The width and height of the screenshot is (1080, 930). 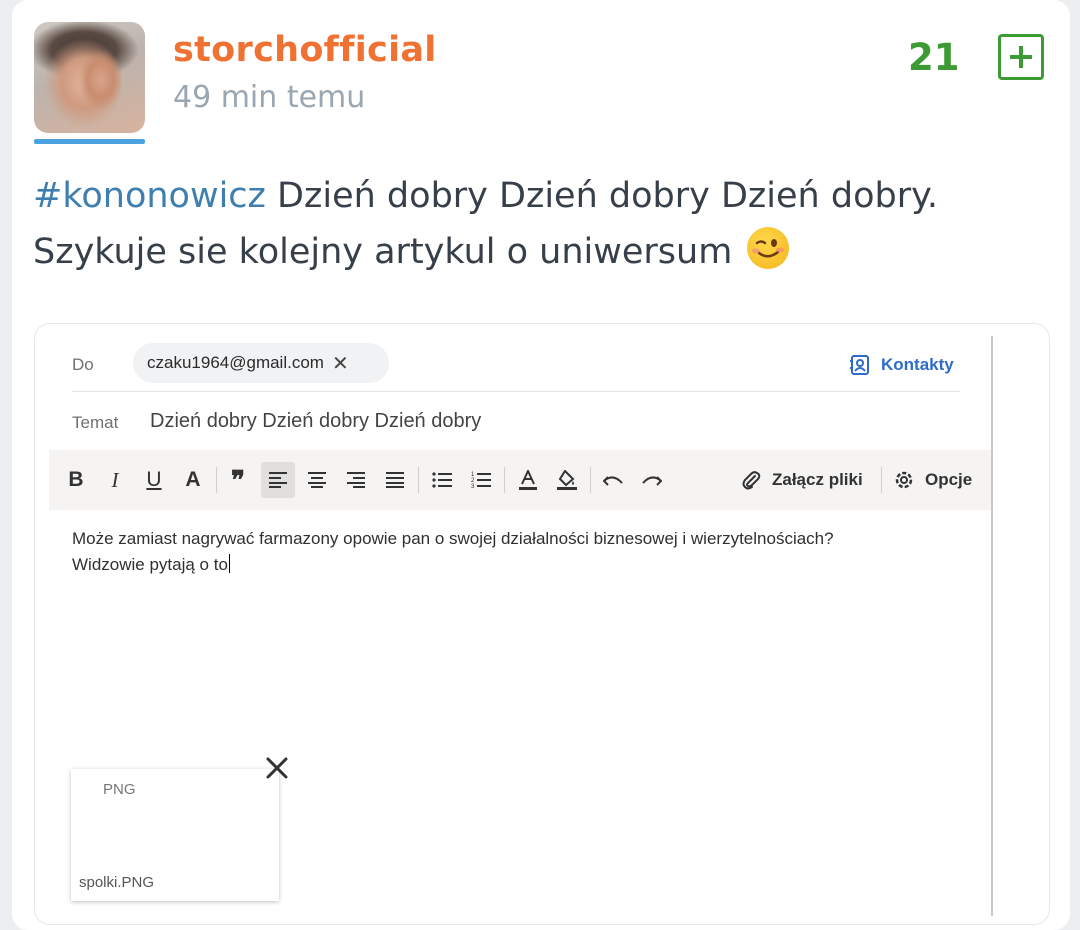 I want to click on bullet-list-button, so click(x=442, y=480).